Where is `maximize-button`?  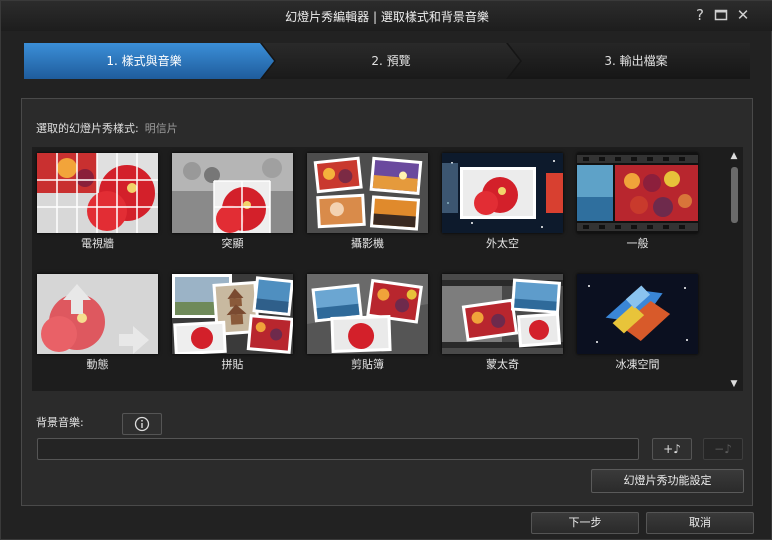 maximize-button is located at coordinates (721, 15).